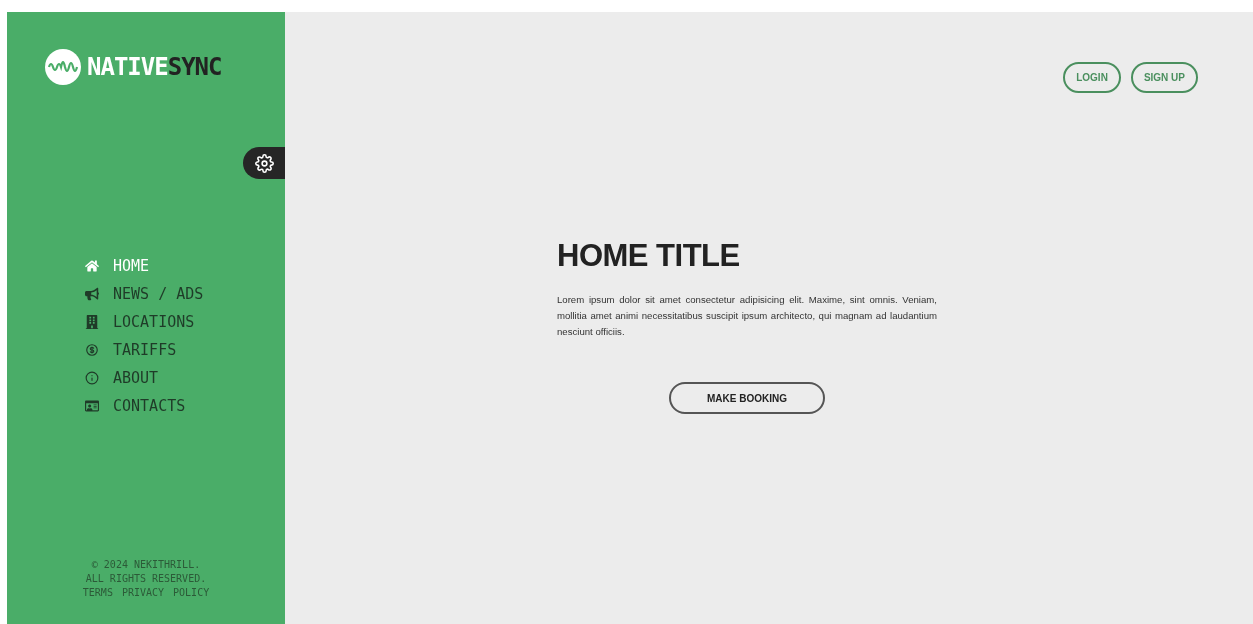  Describe the element at coordinates (747, 398) in the screenshot. I see `booking-button: MAKE BOOKING` at that location.